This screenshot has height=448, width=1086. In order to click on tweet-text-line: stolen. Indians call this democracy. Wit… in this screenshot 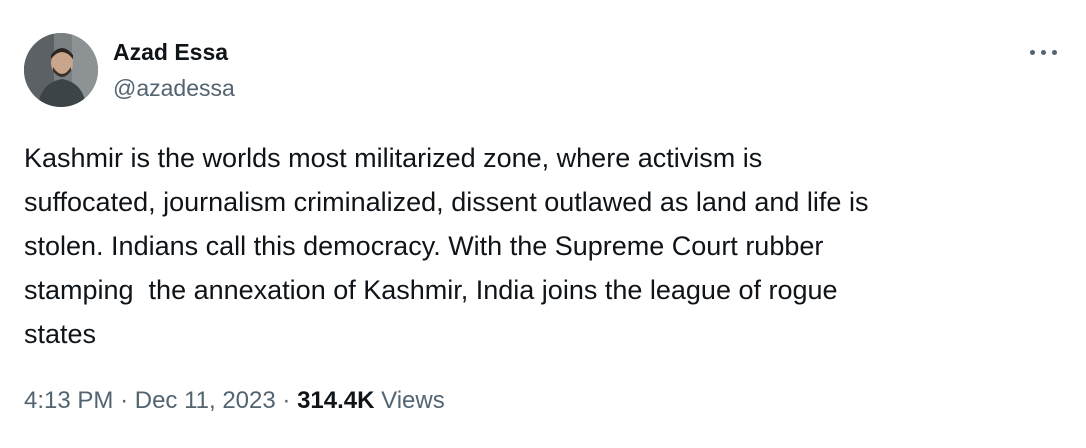, I will do `click(424, 246)`.